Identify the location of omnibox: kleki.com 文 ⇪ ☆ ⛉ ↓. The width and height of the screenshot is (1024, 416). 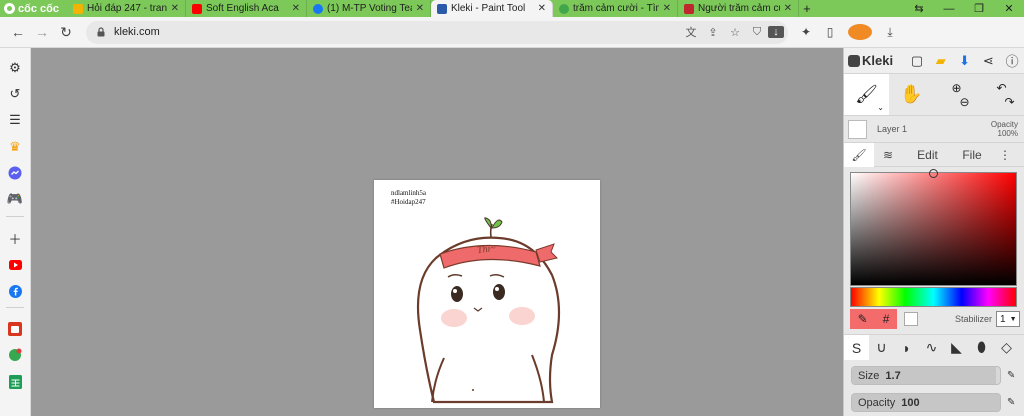
(437, 32).